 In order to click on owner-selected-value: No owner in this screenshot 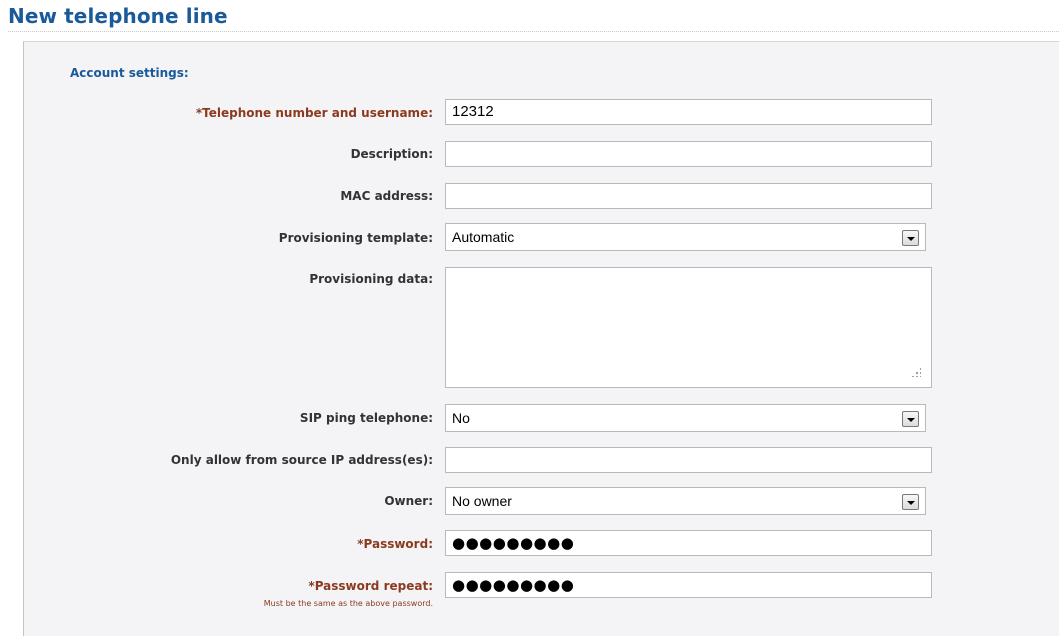, I will do `click(482, 501)`.